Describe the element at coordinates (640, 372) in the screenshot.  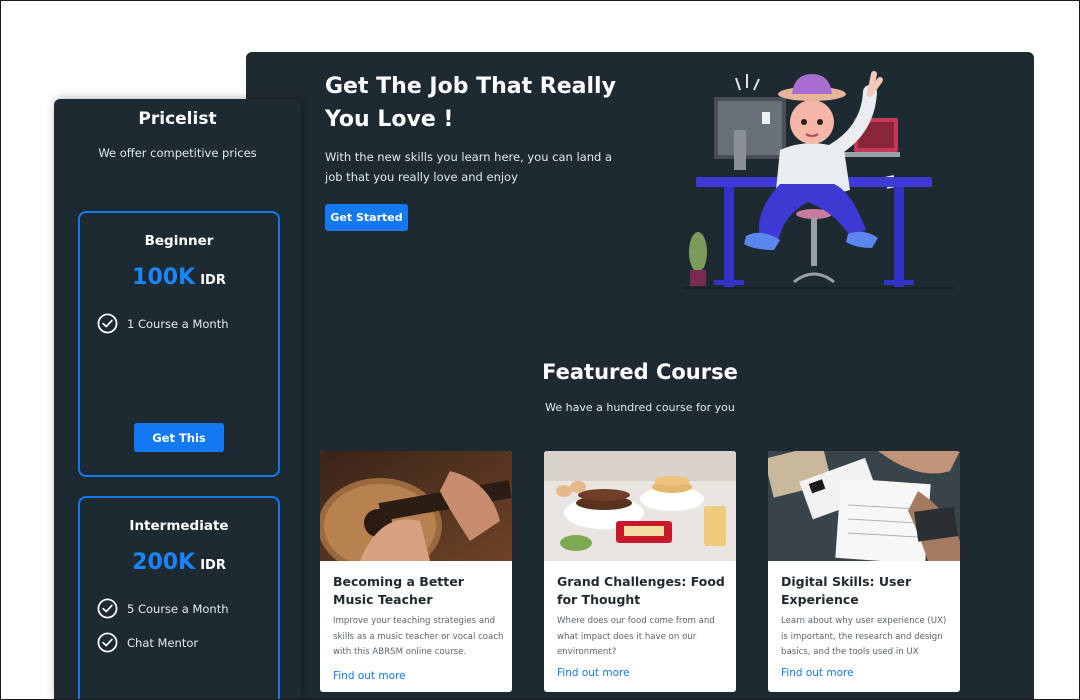
I see `featured-title: Featured Course` at that location.